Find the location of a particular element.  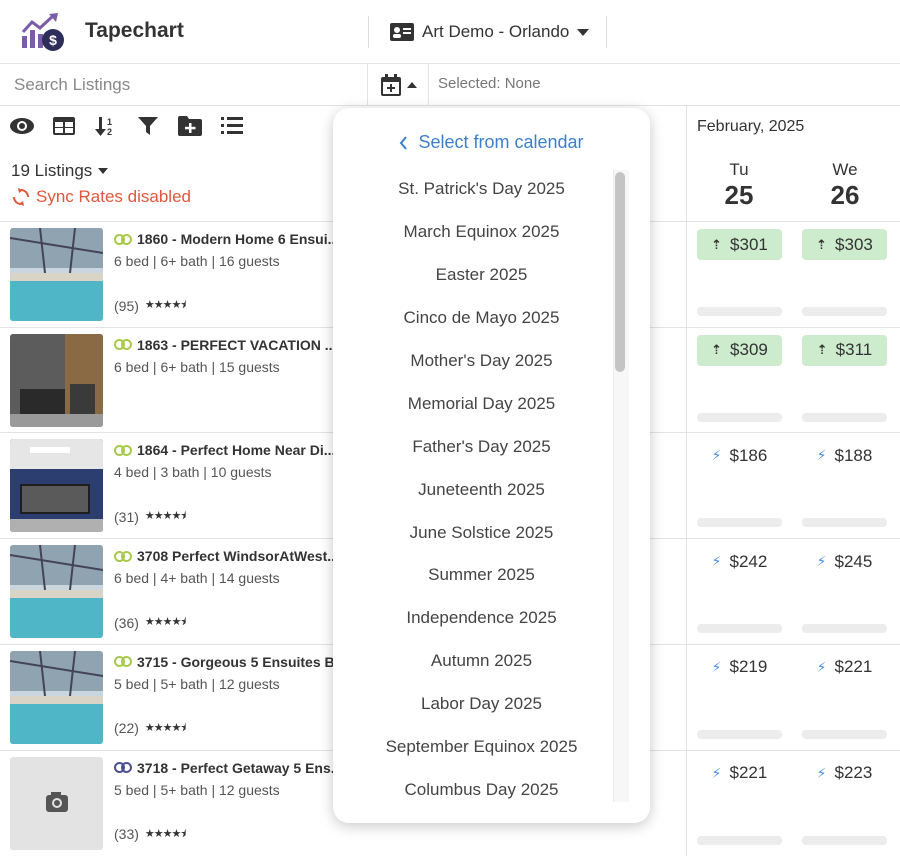

nightly-price-cell: ⇡ $309 is located at coordinates (739, 350).